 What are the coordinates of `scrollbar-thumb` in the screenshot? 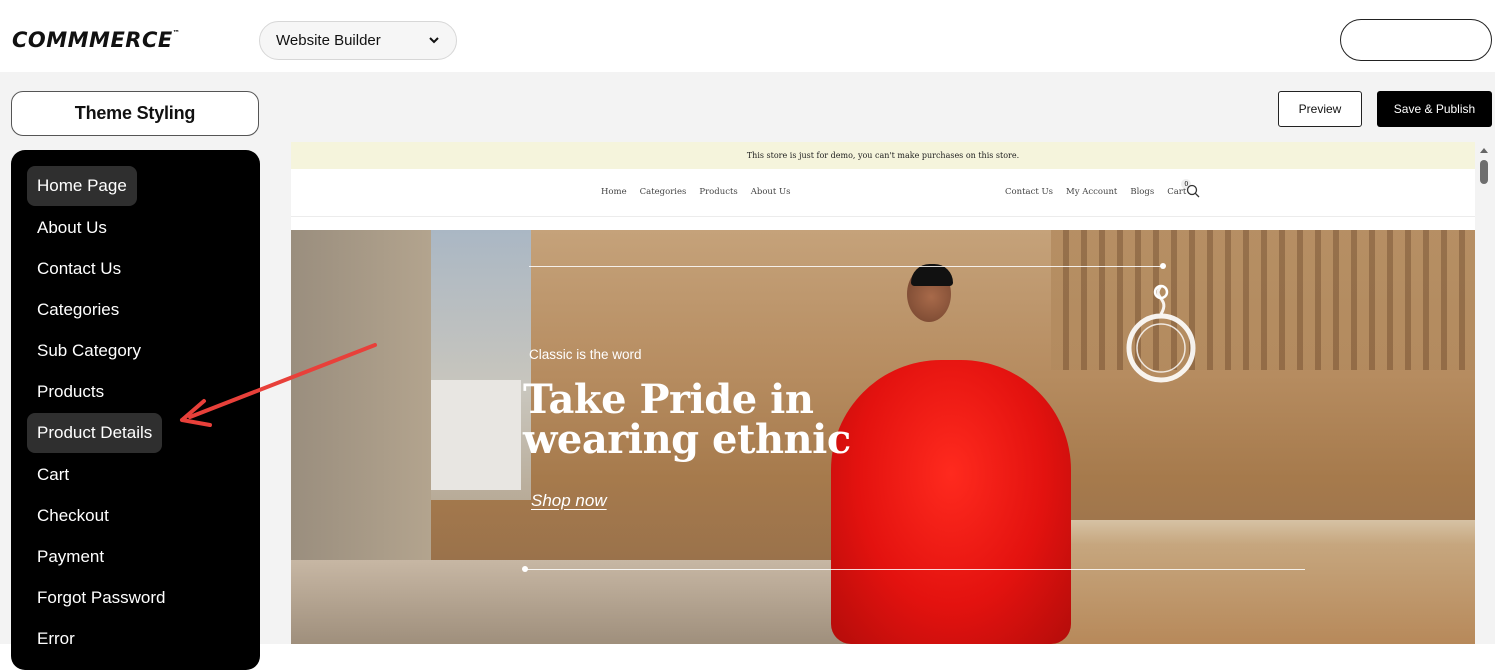 It's located at (1484, 172).